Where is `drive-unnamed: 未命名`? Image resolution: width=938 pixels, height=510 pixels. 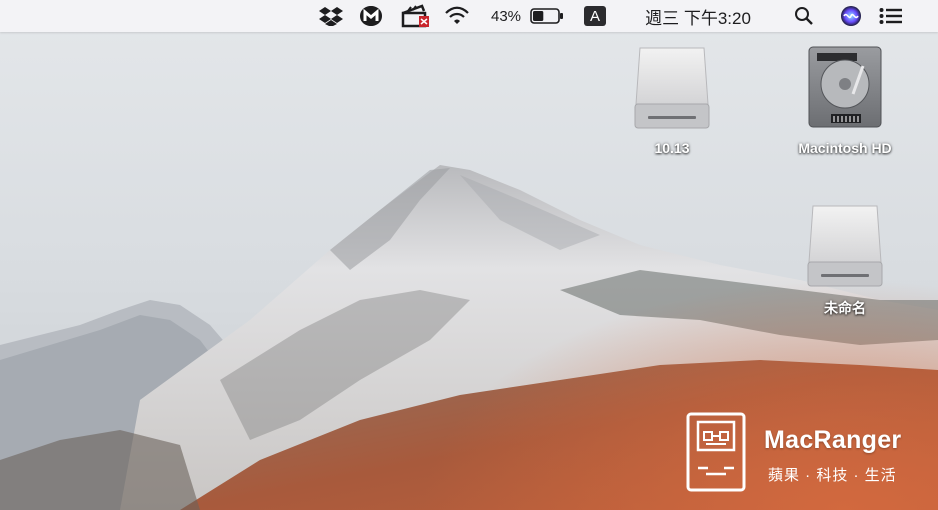
drive-unnamed: 未命名 is located at coordinates (845, 260).